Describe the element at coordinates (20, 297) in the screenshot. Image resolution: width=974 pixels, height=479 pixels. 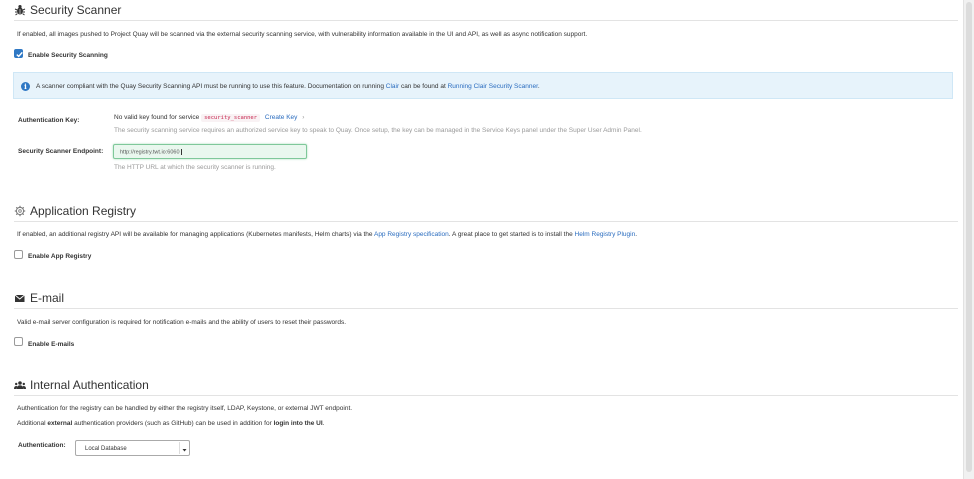
I see `envelope-icon` at that location.